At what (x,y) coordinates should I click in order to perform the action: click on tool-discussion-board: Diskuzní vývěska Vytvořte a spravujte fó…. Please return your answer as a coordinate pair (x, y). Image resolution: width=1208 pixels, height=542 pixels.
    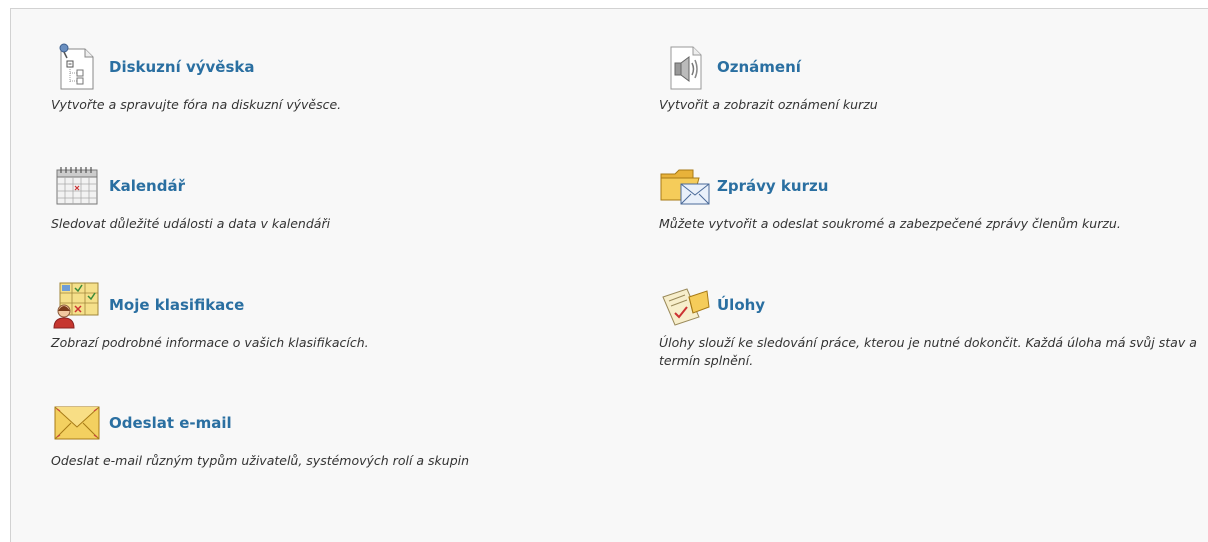
    Looking at the image, I should click on (196, 78).